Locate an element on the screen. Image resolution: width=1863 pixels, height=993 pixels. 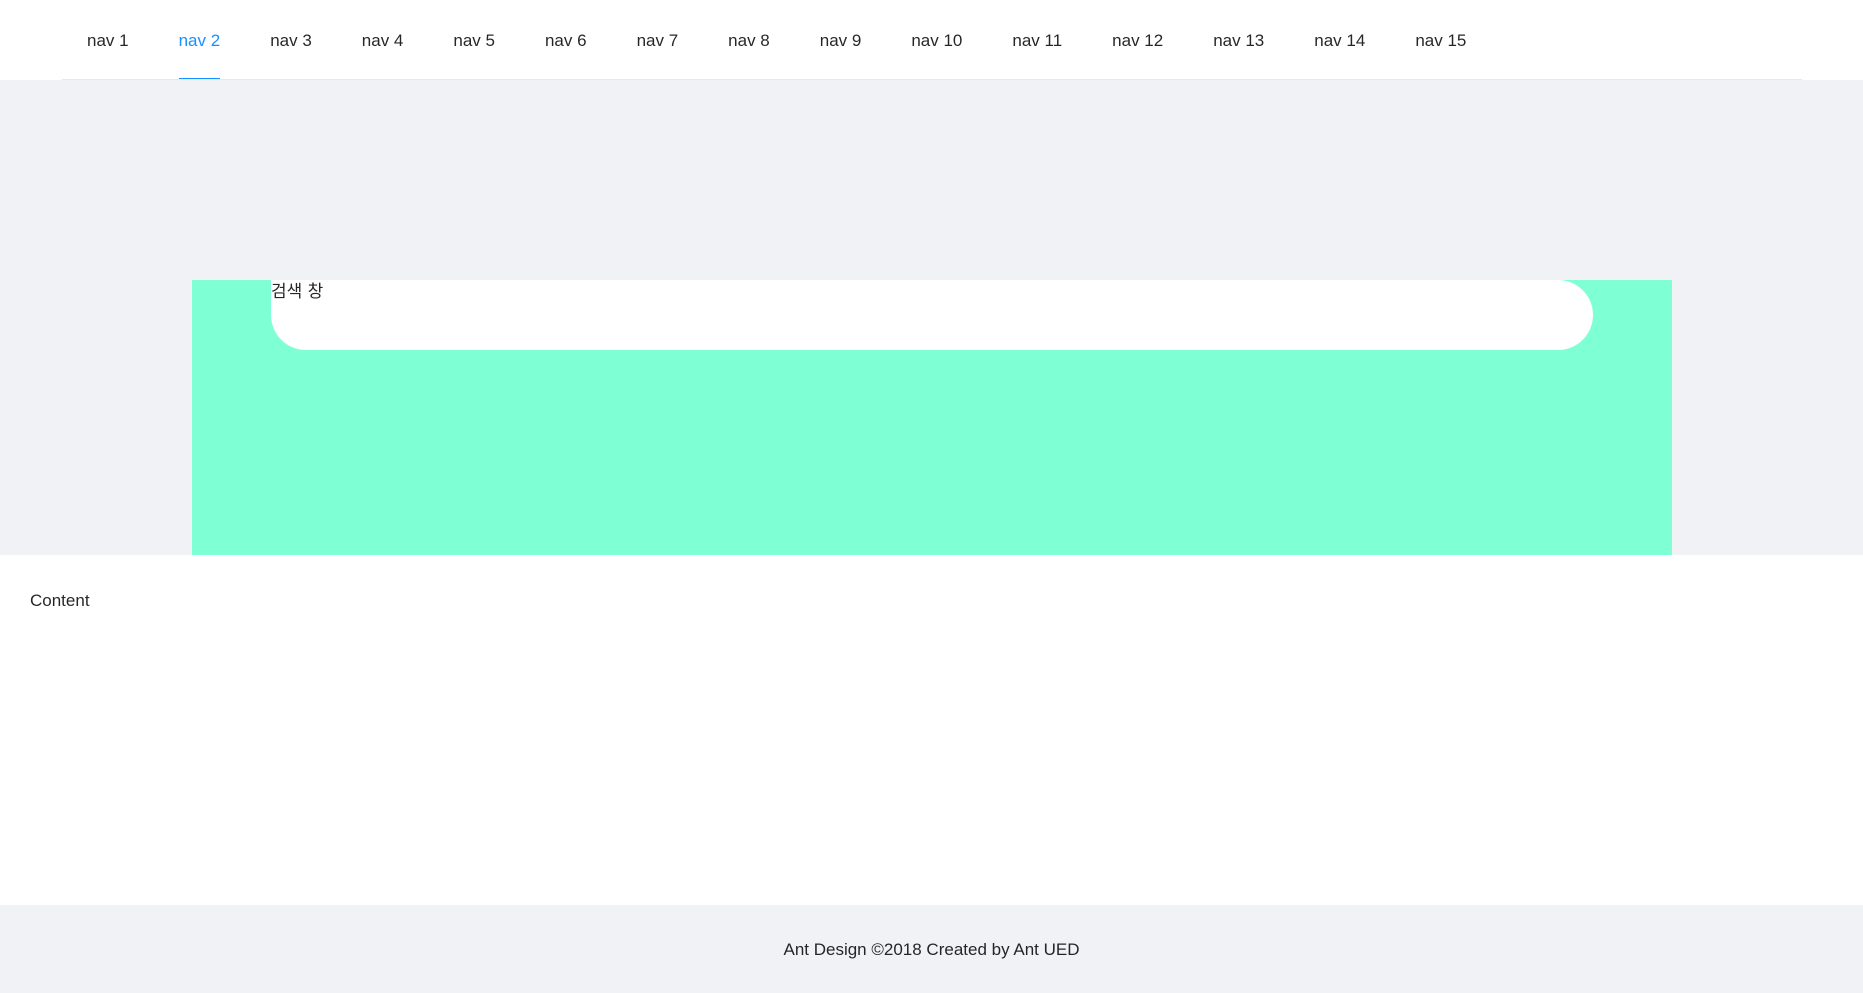
nav-item-8: nav 8 is located at coordinates (749, 40).